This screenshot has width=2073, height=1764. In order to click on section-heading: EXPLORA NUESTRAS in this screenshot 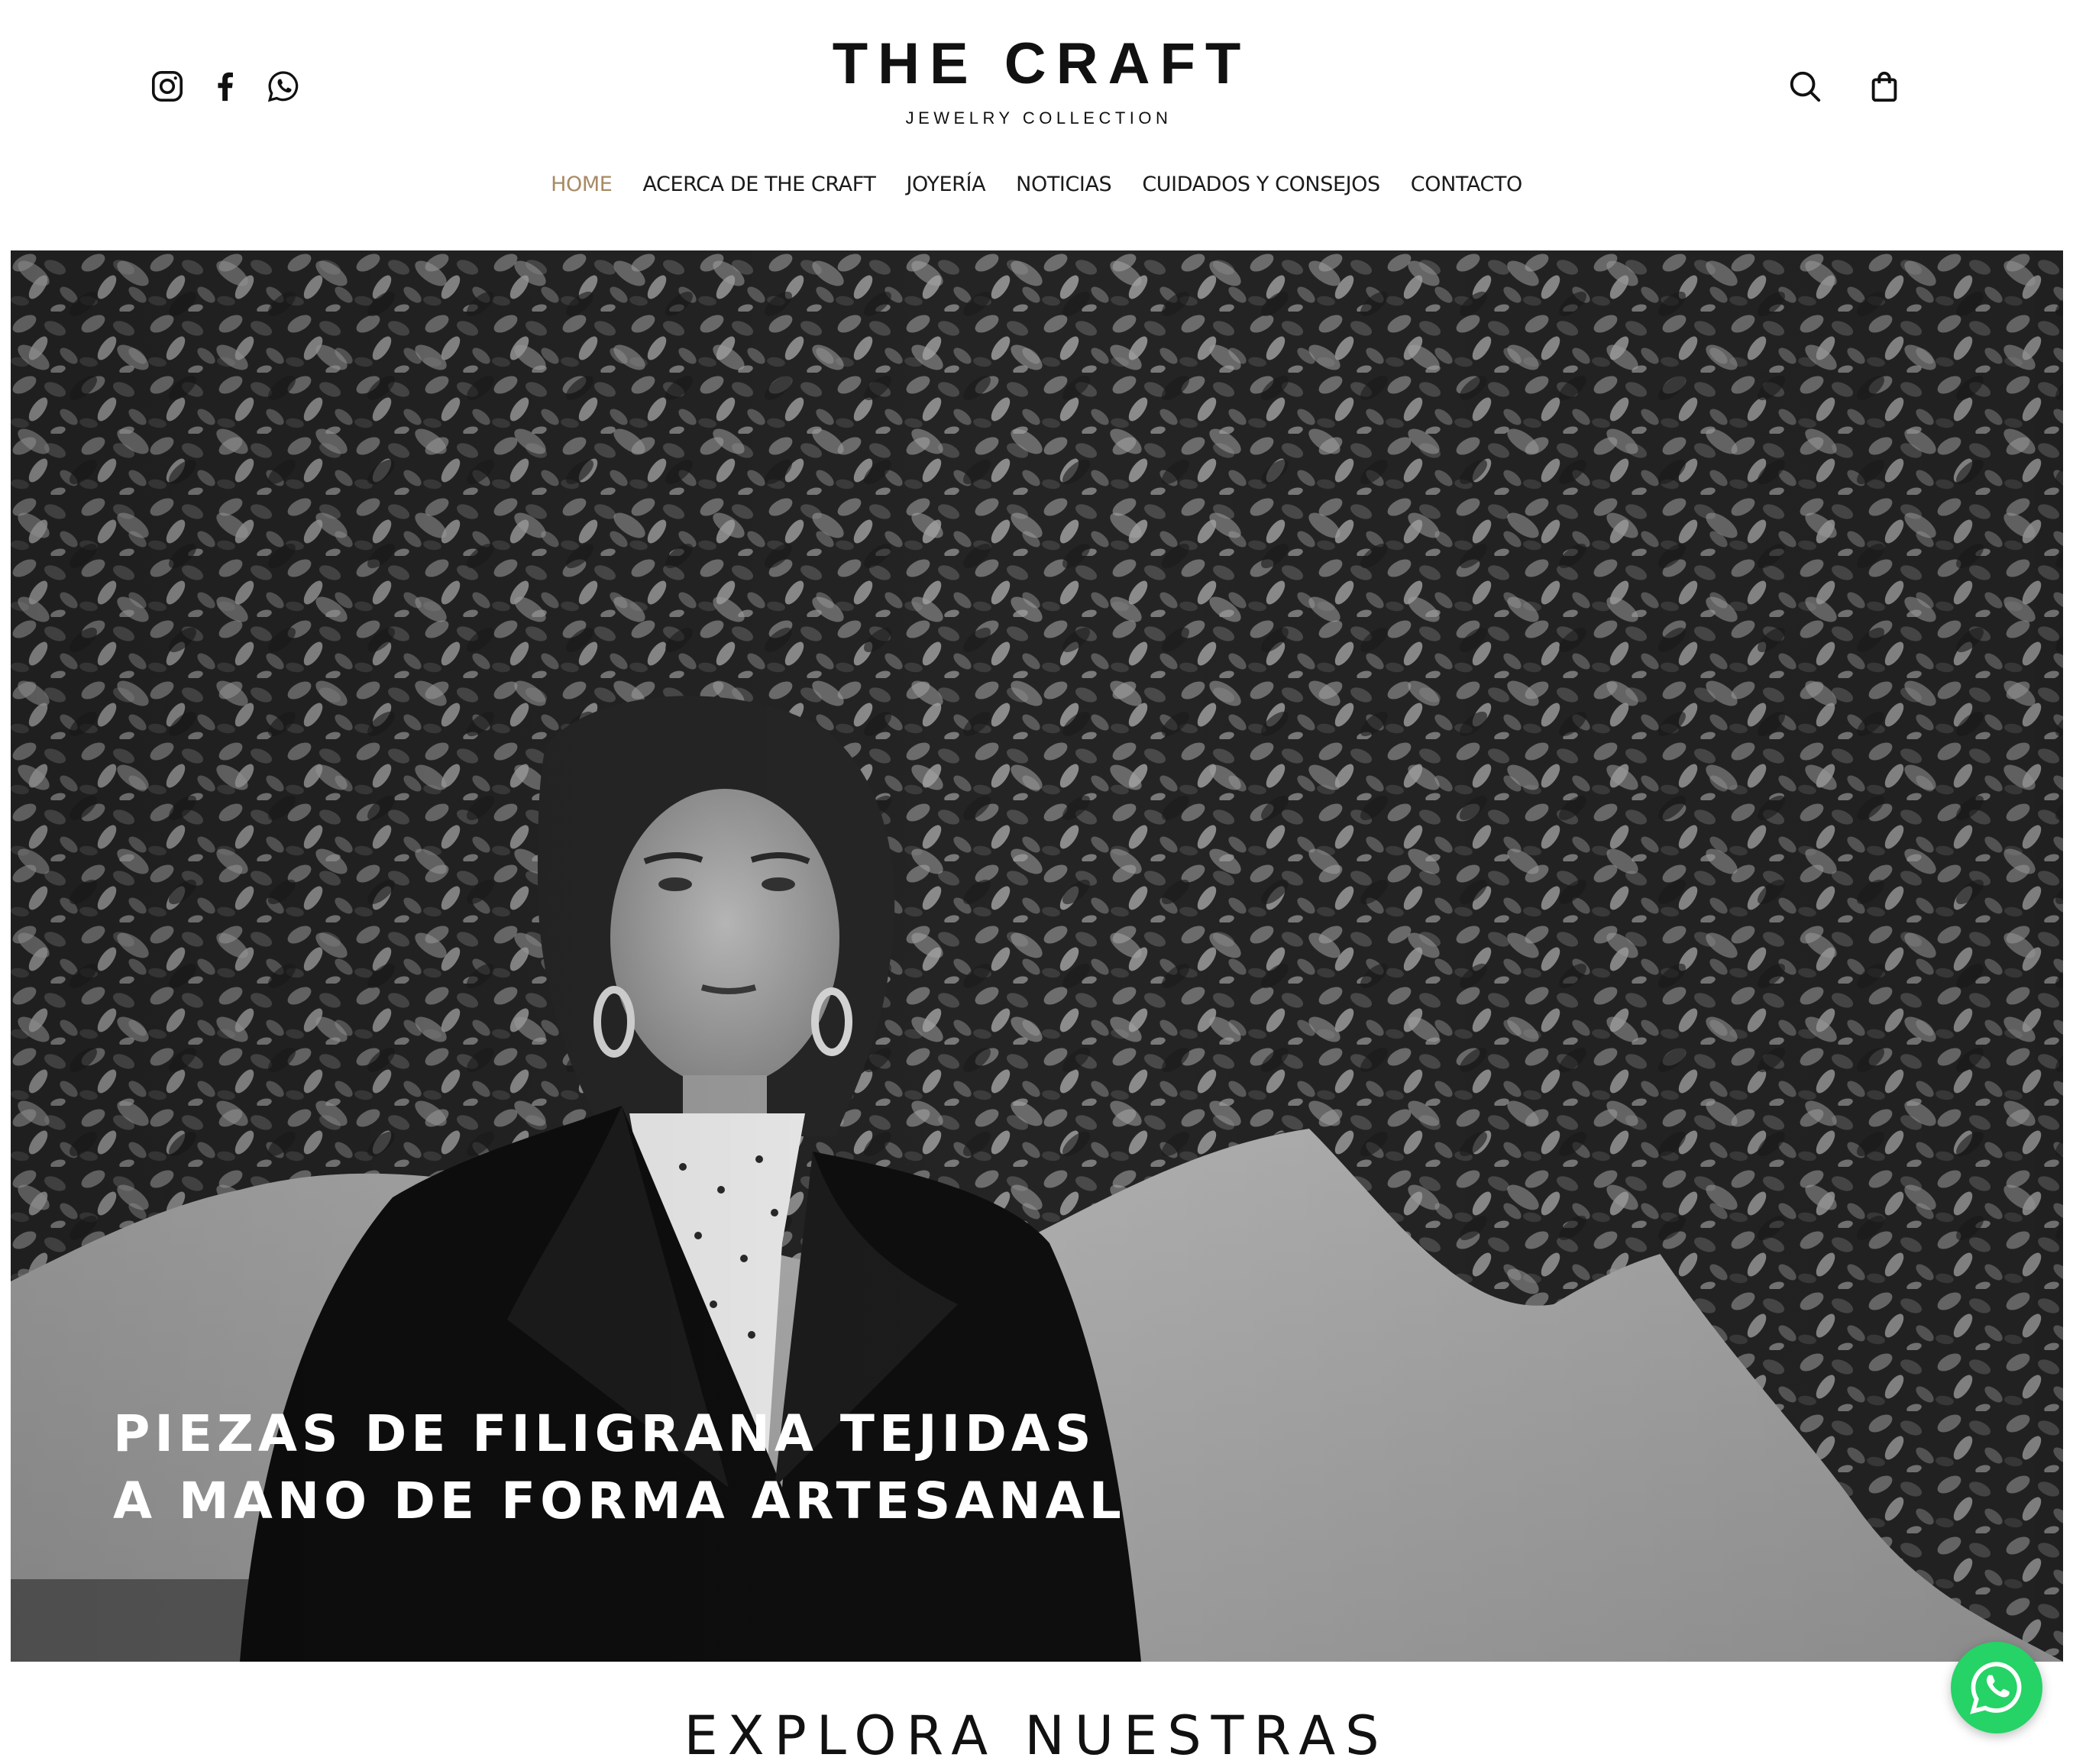, I will do `click(1036, 1734)`.